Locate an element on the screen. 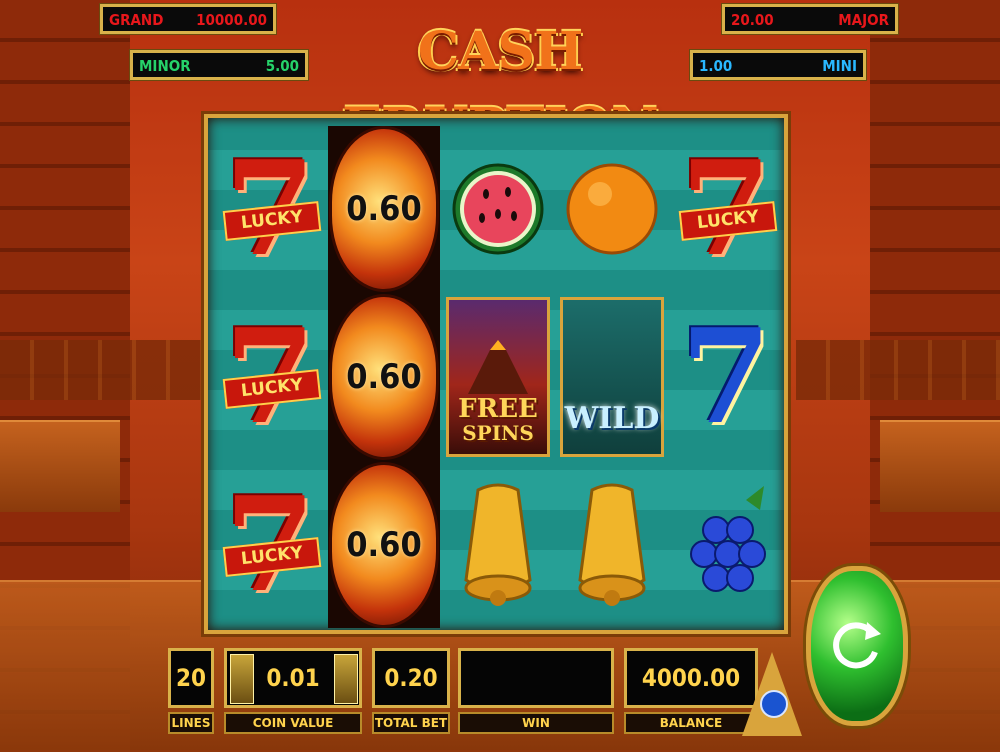 This screenshot has height=752, width=1000. blueberries-icon is located at coordinates (726, 545).